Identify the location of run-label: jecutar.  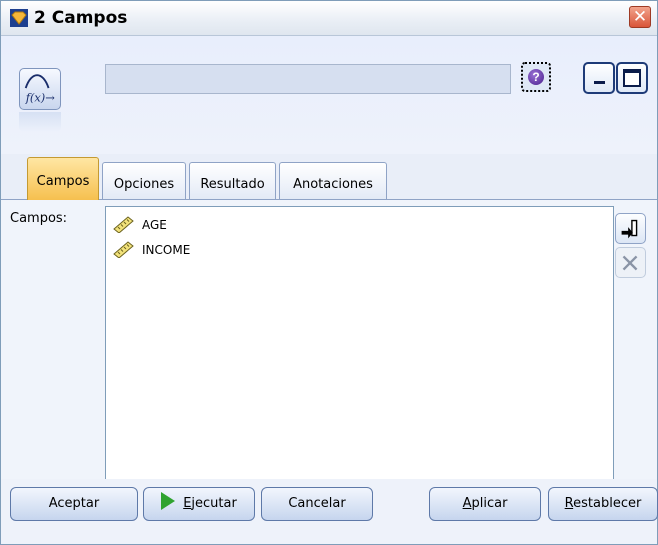
(214, 503).